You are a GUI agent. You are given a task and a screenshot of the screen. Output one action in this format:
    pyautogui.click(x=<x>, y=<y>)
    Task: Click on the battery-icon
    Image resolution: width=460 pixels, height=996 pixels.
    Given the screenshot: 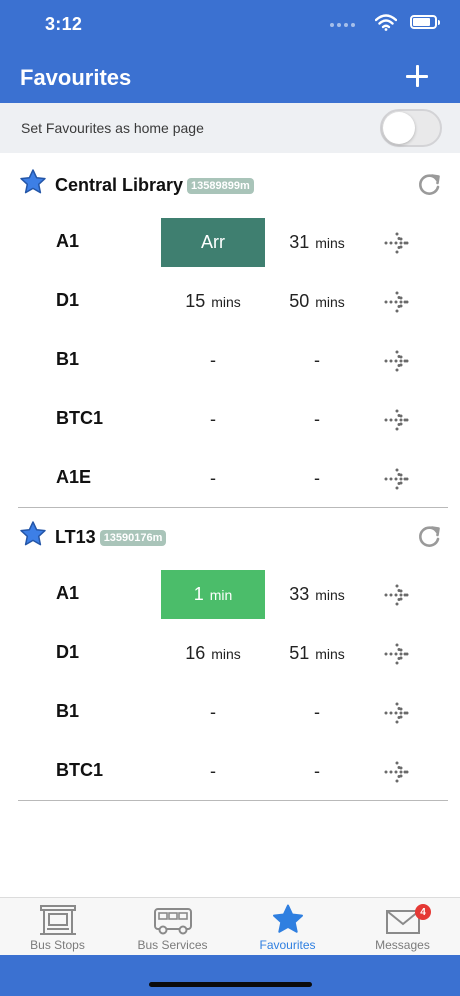 What is the action you would take?
    pyautogui.click(x=425, y=22)
    